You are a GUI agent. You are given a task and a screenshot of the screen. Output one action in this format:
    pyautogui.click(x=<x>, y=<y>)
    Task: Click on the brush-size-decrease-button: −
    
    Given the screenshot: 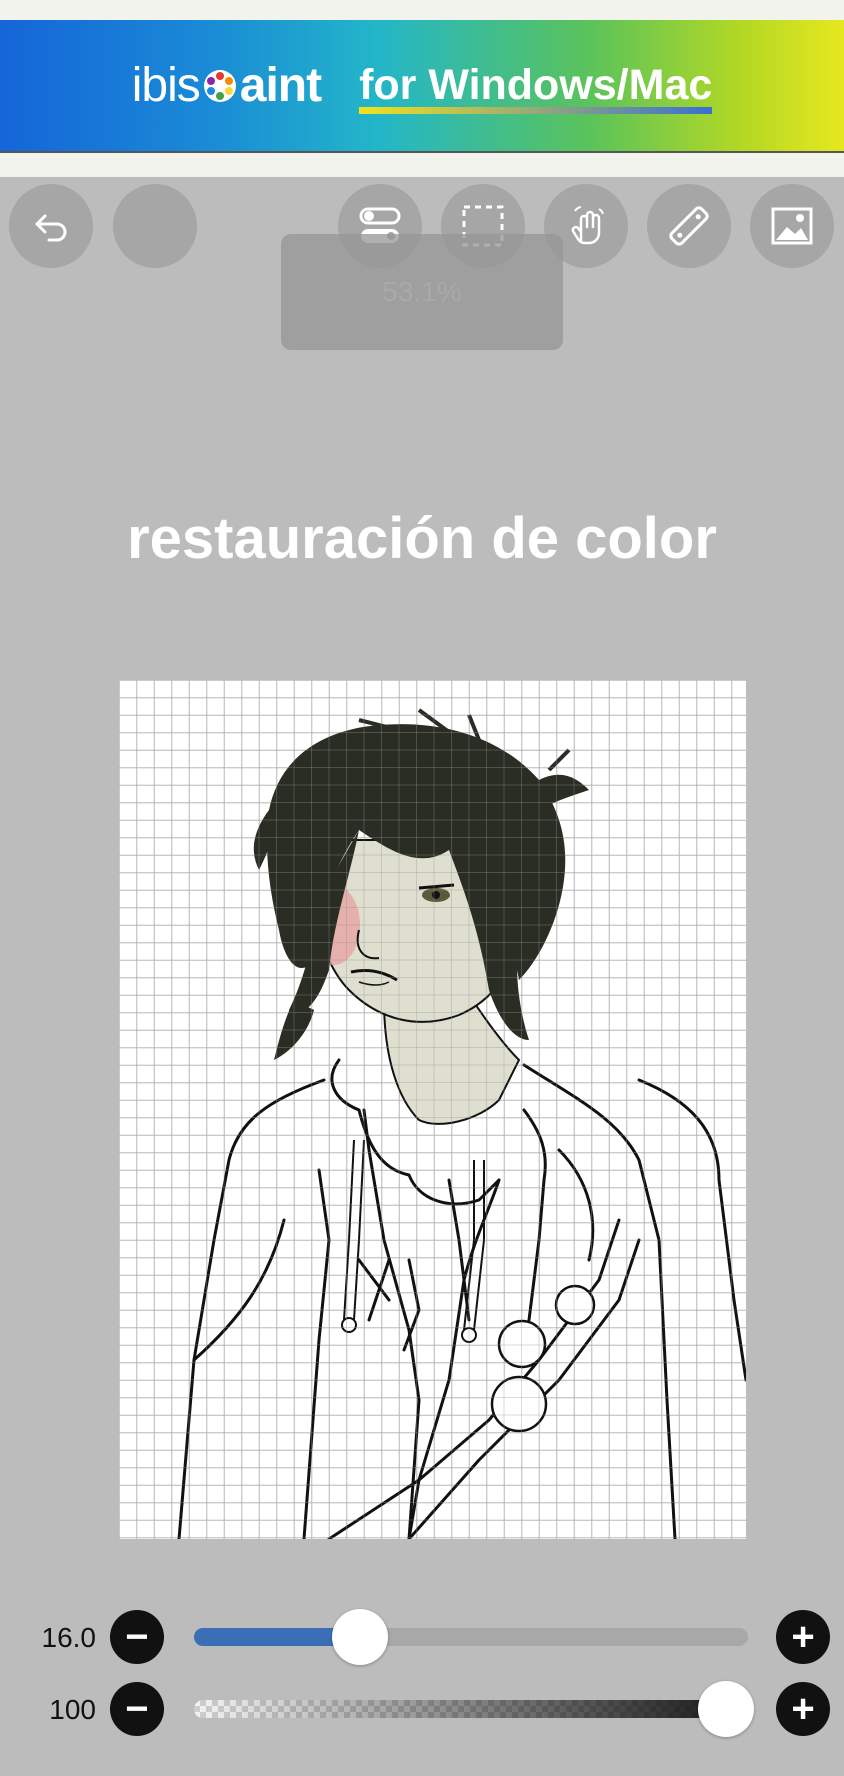 What is the action you would take?
    pyautogui.click(x=137, y=1637)
    